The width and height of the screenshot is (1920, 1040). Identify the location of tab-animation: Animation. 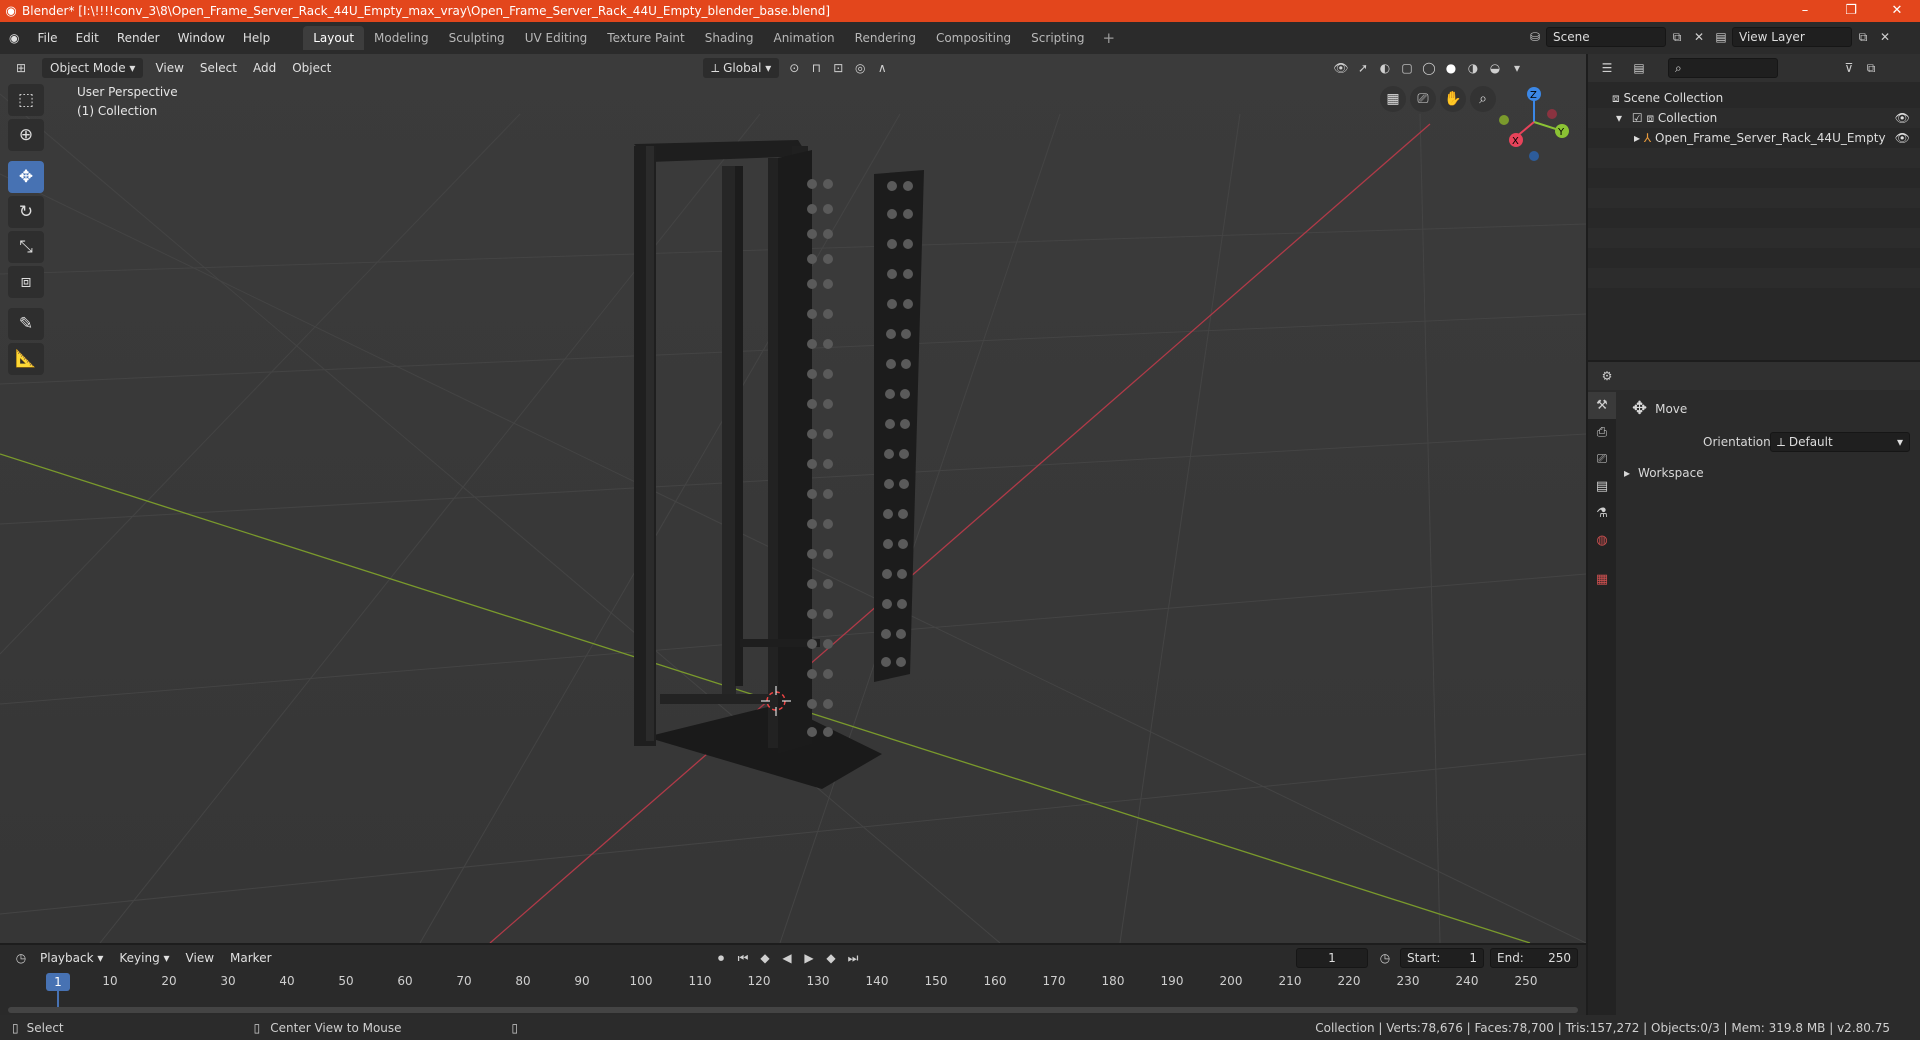
(803, 38).